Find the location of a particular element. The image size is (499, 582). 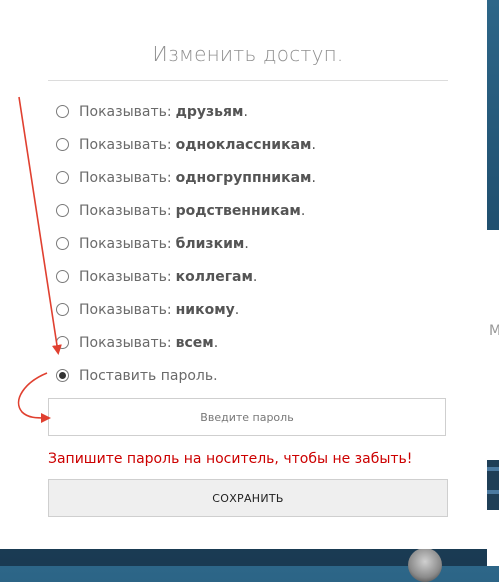

access-option-colleagues: Показывать : коллегам. is located at coordinates (186, 276).